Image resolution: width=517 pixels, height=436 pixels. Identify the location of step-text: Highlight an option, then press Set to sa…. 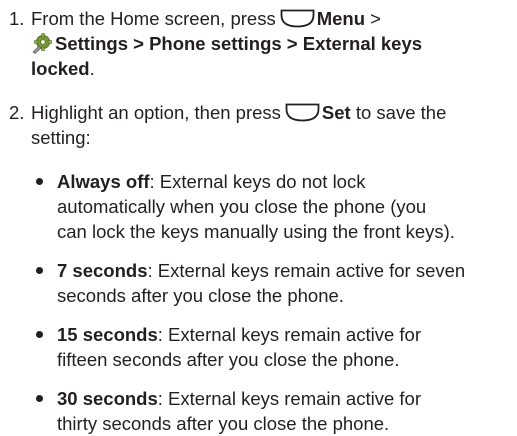
(239, 125).